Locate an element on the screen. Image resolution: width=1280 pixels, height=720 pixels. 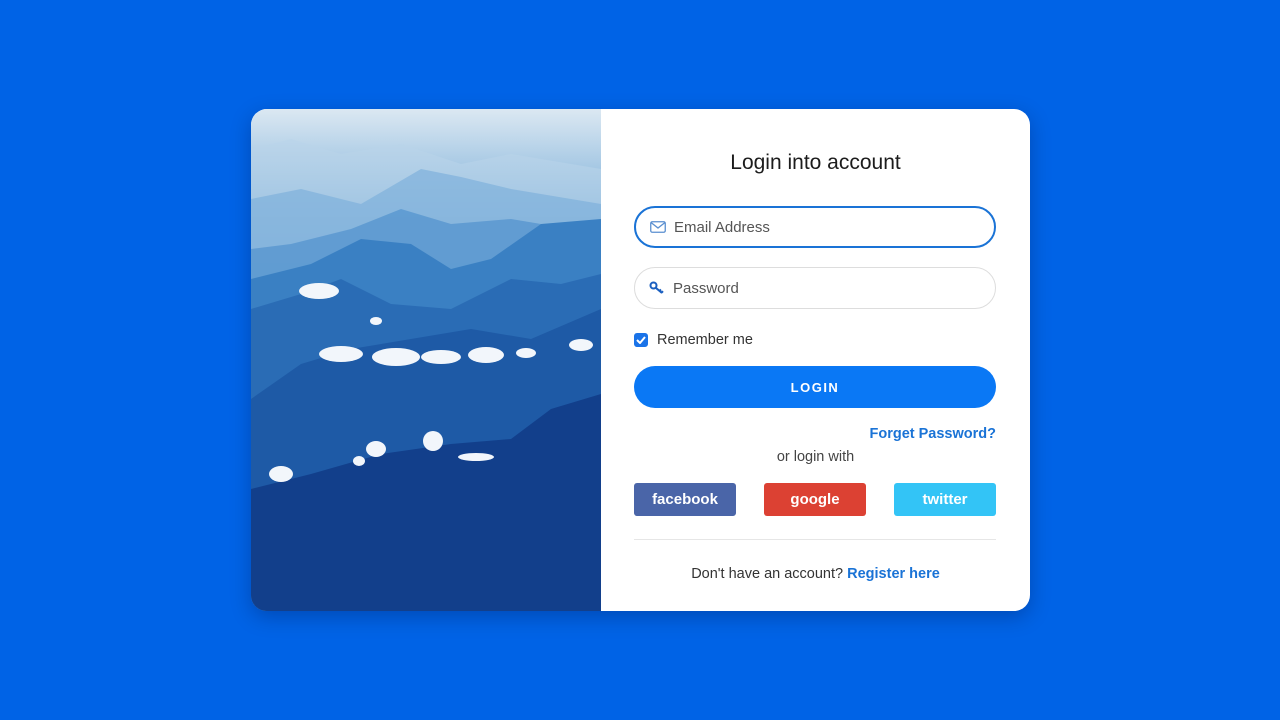
or-login-with-label: or login with is located at coordinates (815, 457).